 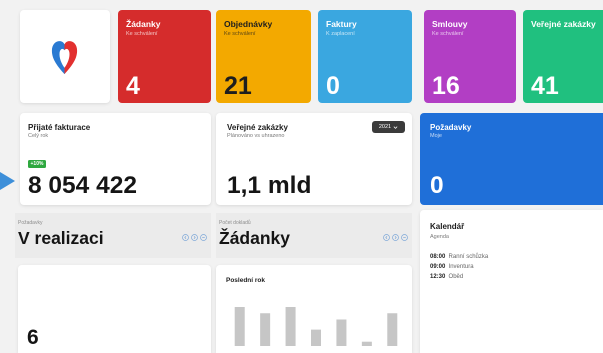 What do you see at coordinates (365, 56) in the screenshot?
I see `tile-faktury: Faktury K zaplacení 0` at bounding box center [365, 56].